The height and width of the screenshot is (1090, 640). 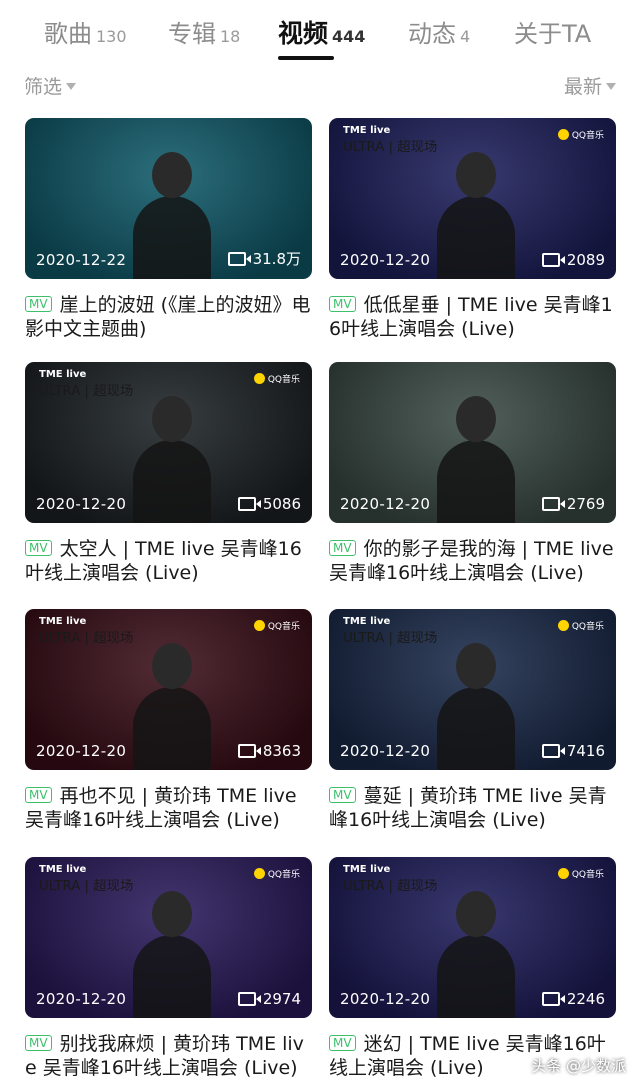 I want to click on view-count-text: 31.8万, so click(x=276, y=259).